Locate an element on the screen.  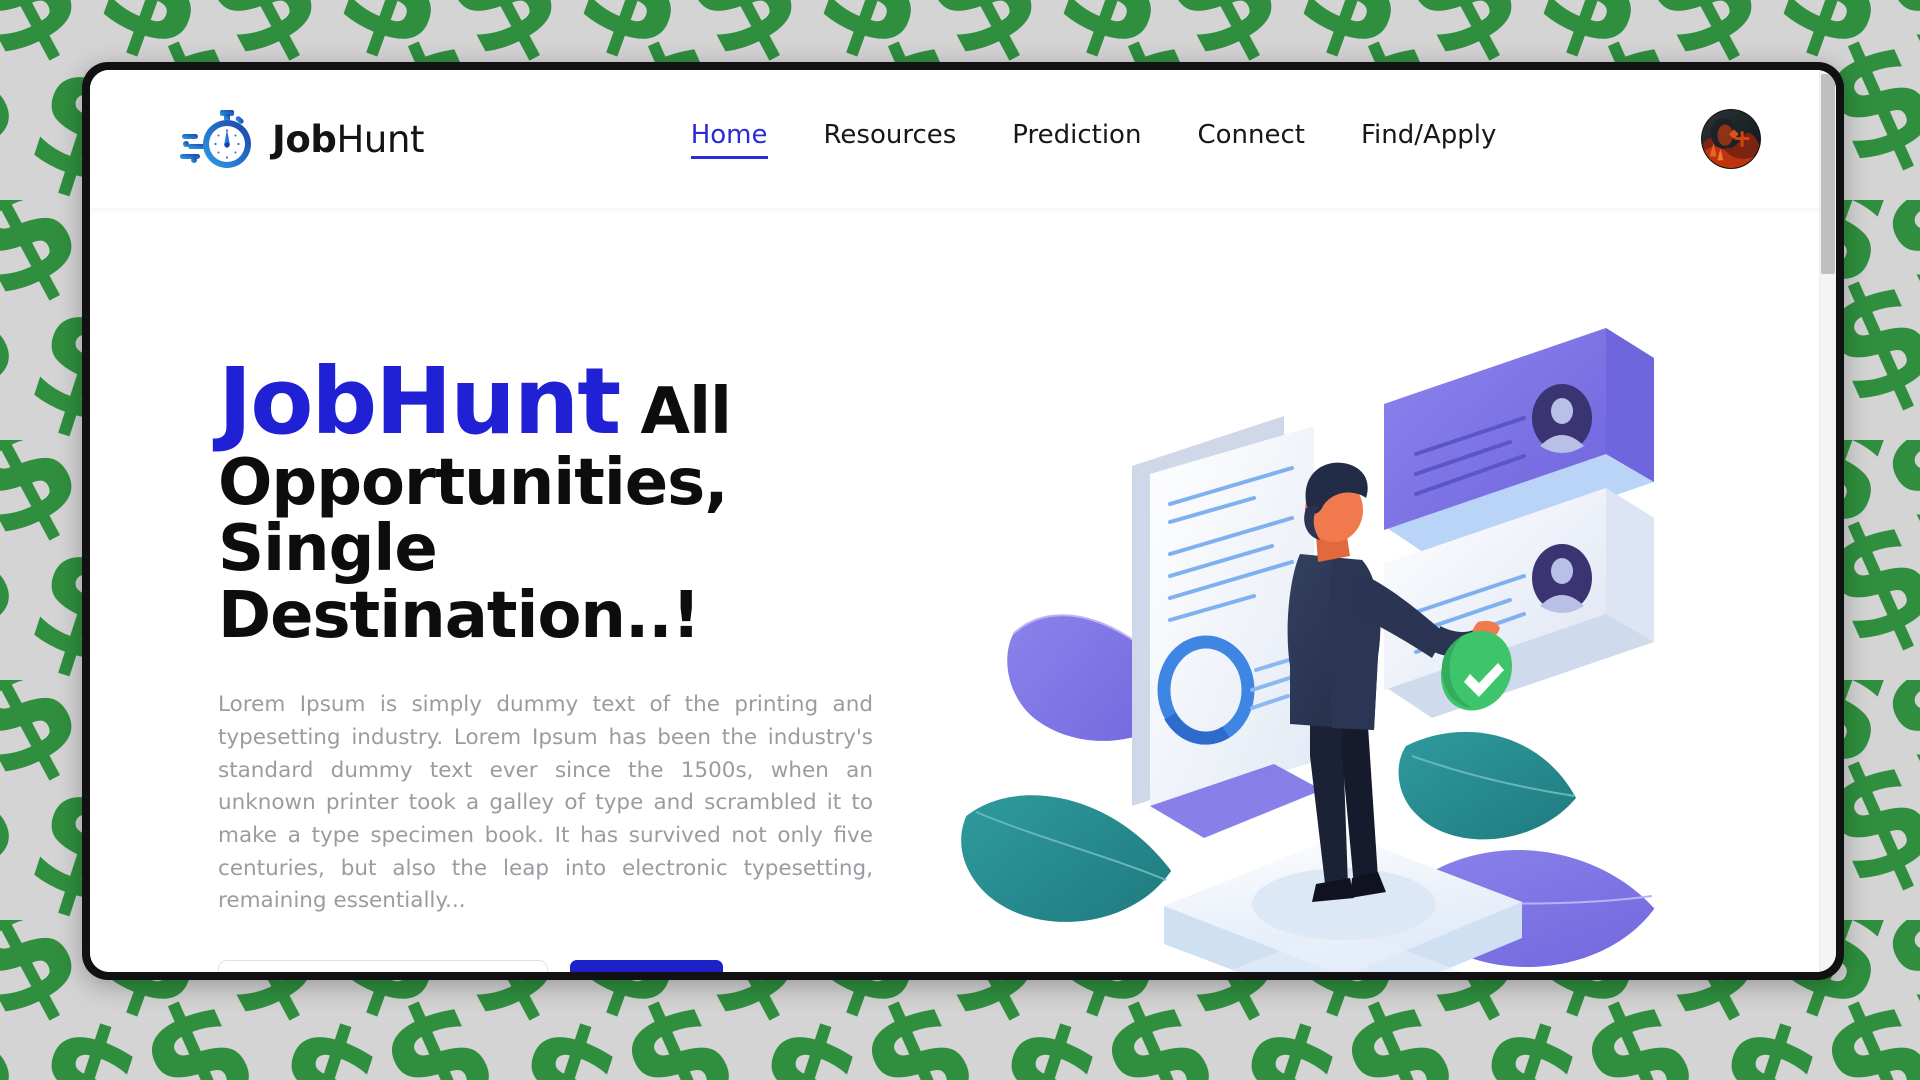
user-avatar is located at coordinates (1731, 139).